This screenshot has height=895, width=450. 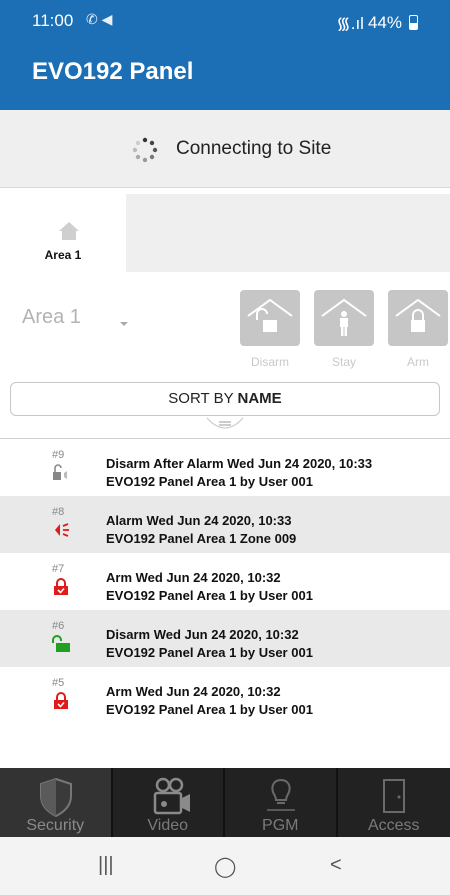 What do you see at coordinates (413, 22) in the screenshot?
I see `battery-icon` at bounding box center [413, 22].